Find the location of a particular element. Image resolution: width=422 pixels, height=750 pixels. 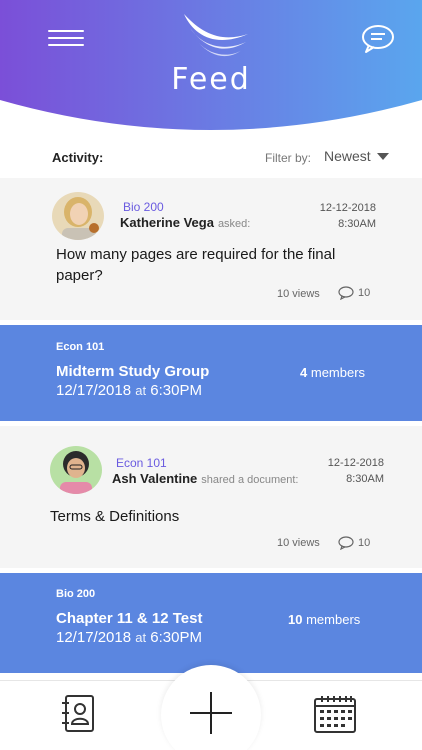

filter-value: Newest is located at coordinates (347, 156).